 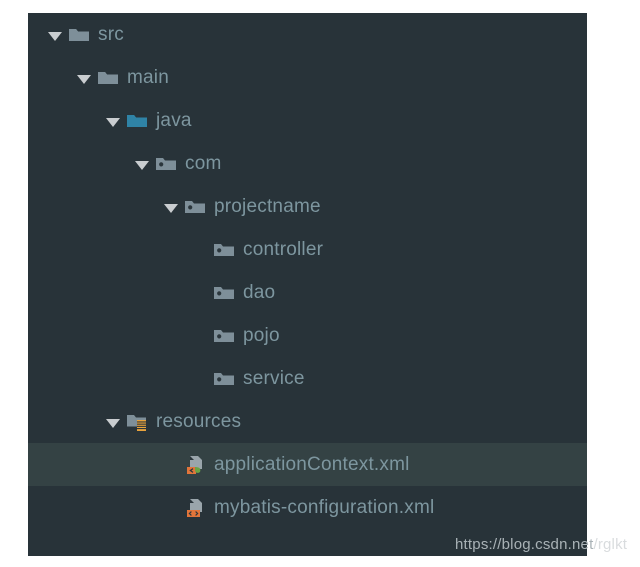 I want to click on watermark-url-inside: https://blog.csdn.net, so click(x=524, y=544).